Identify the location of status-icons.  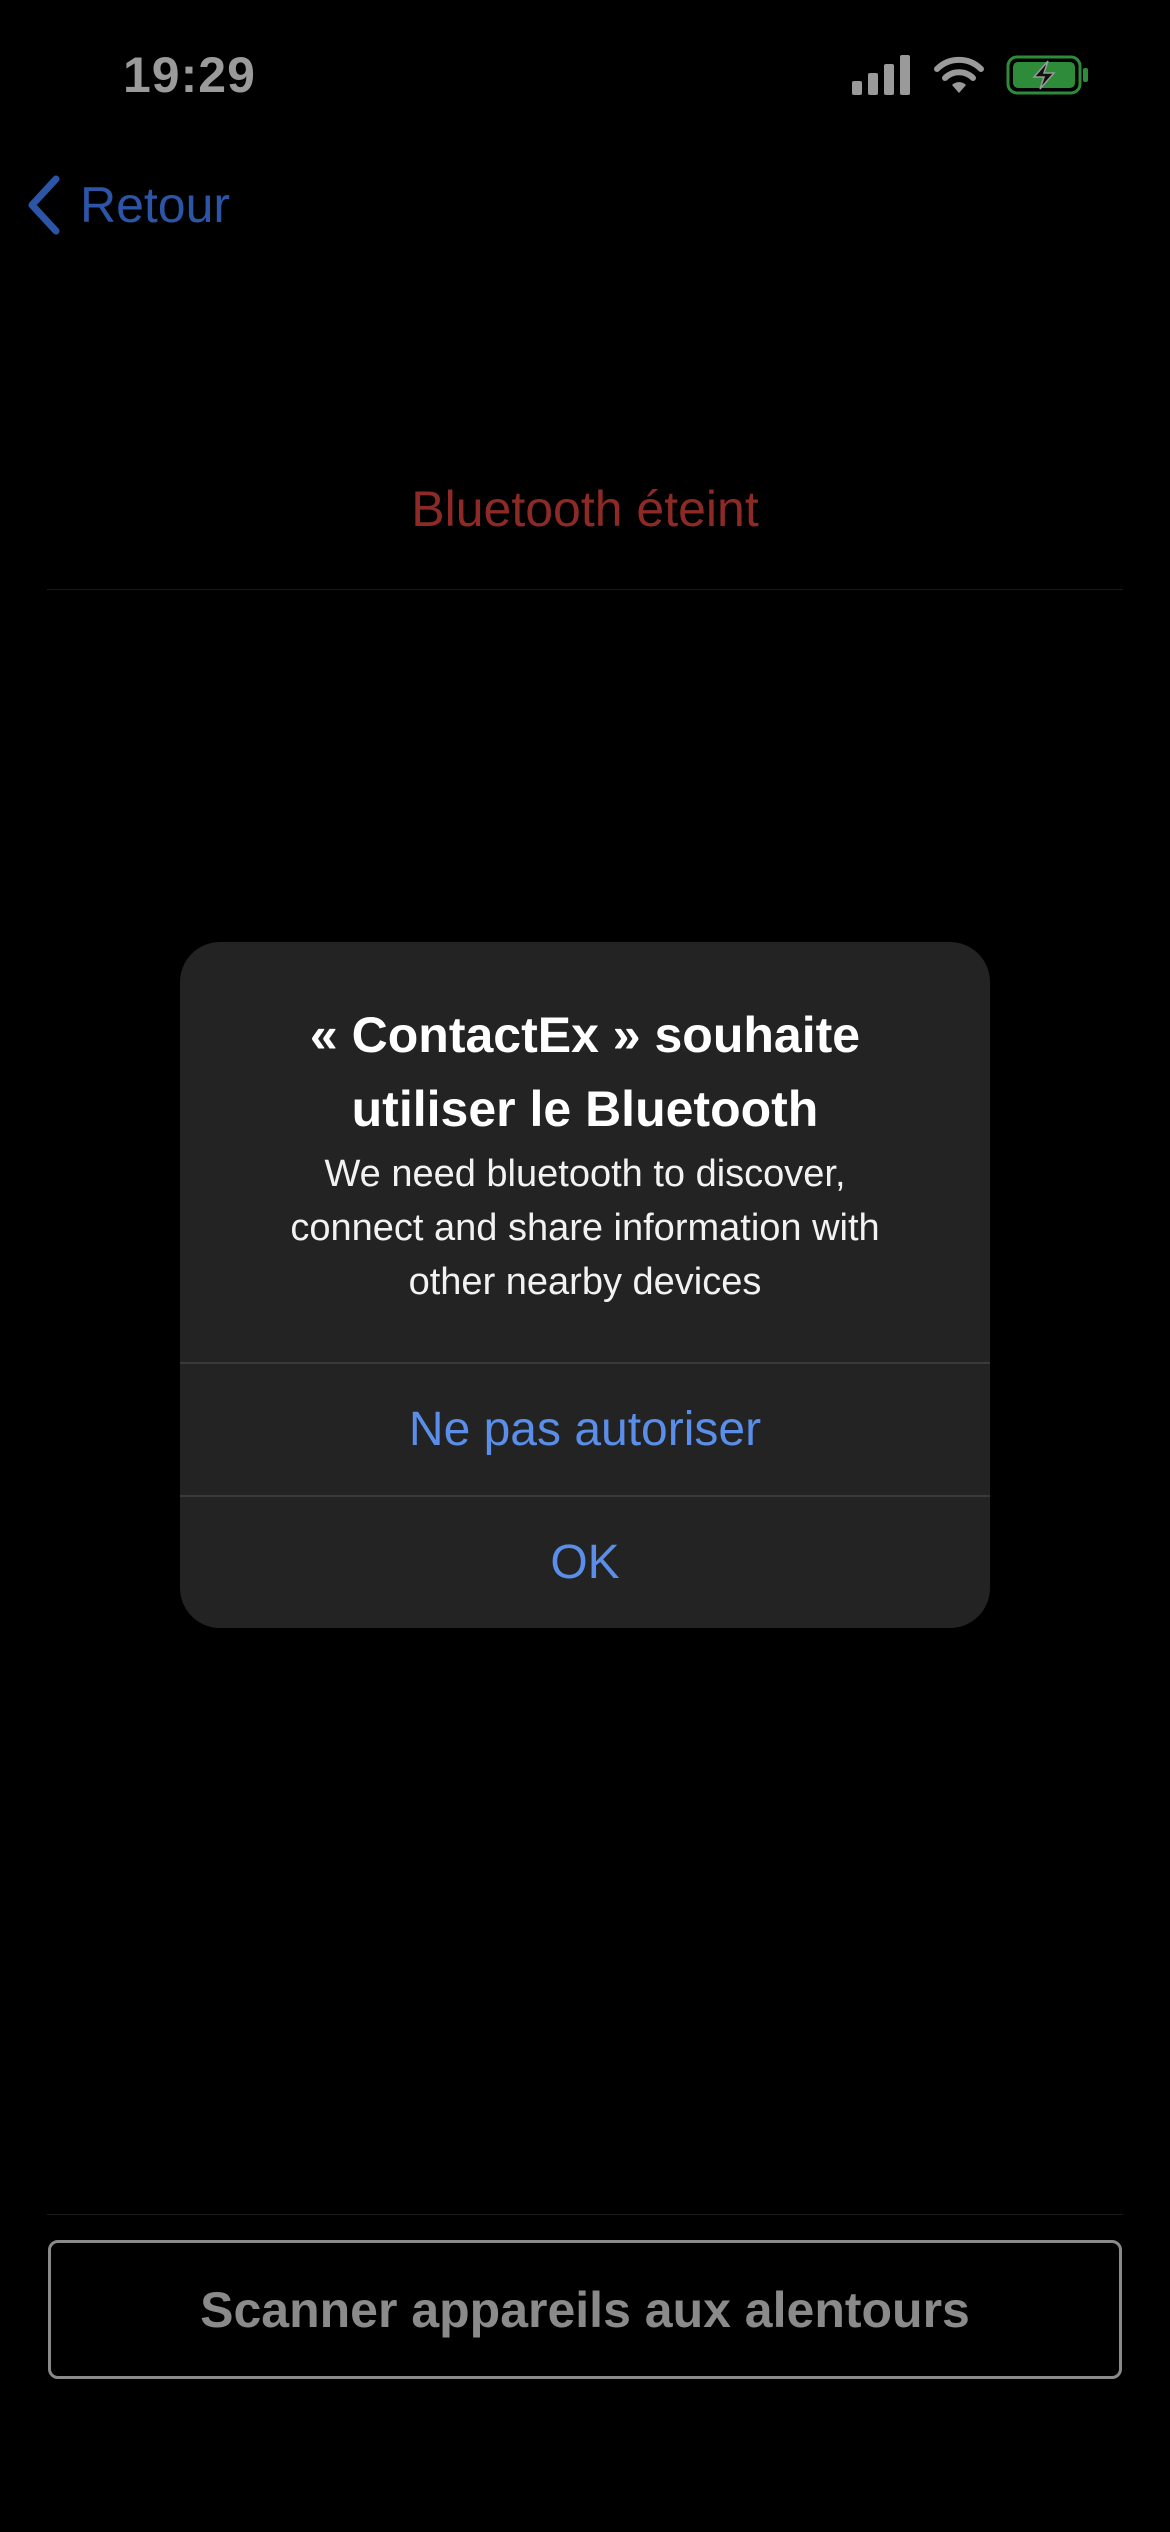
(971, 77).